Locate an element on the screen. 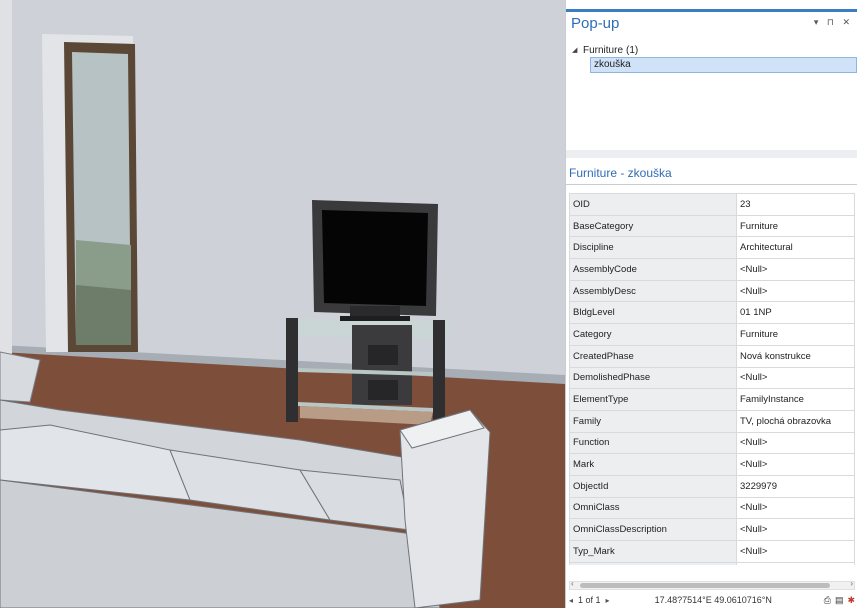 The height and width of the screenshot is (608, 857). television is located at coordinates (375, 260).